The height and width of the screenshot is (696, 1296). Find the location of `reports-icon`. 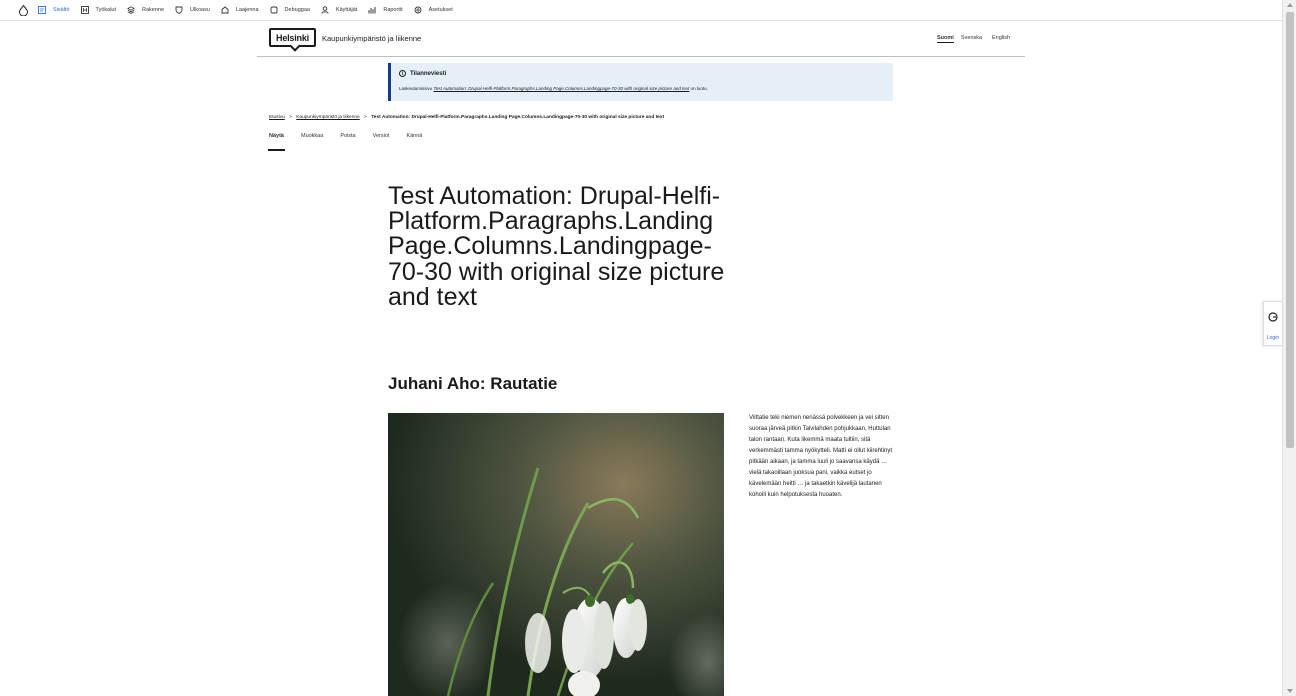

reports-icon is located at coordinates (372, 10).